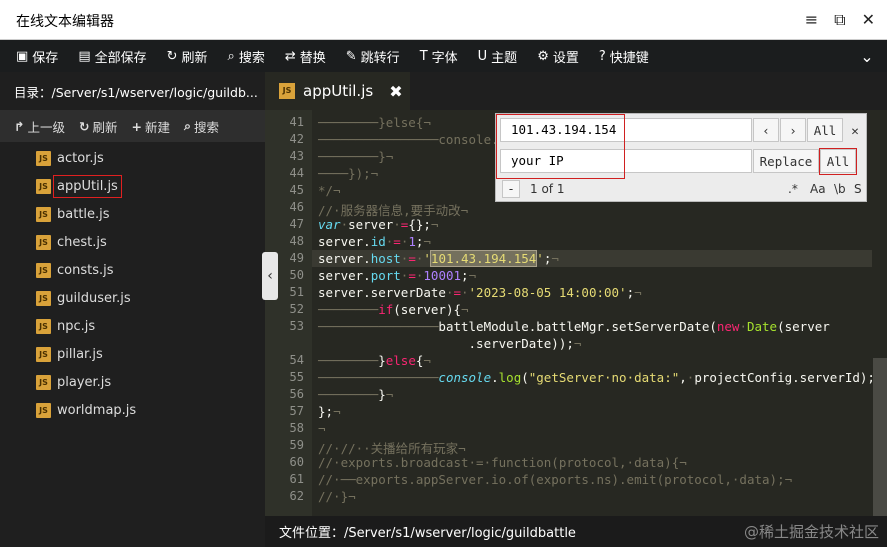 The image size is (887, 547). Describe the element at coordinates (793, 130) in the screenshot. I see `find-next-button: ›` at that location.